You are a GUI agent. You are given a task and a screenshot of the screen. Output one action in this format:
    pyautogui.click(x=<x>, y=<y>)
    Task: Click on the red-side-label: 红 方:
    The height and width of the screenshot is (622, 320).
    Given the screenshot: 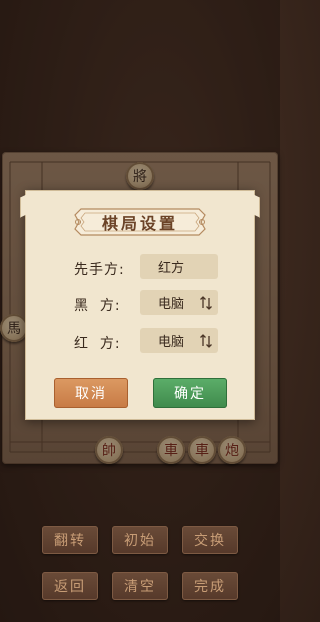 What is the action you would take?
    pyautogui.click(x=97, y=344)
    